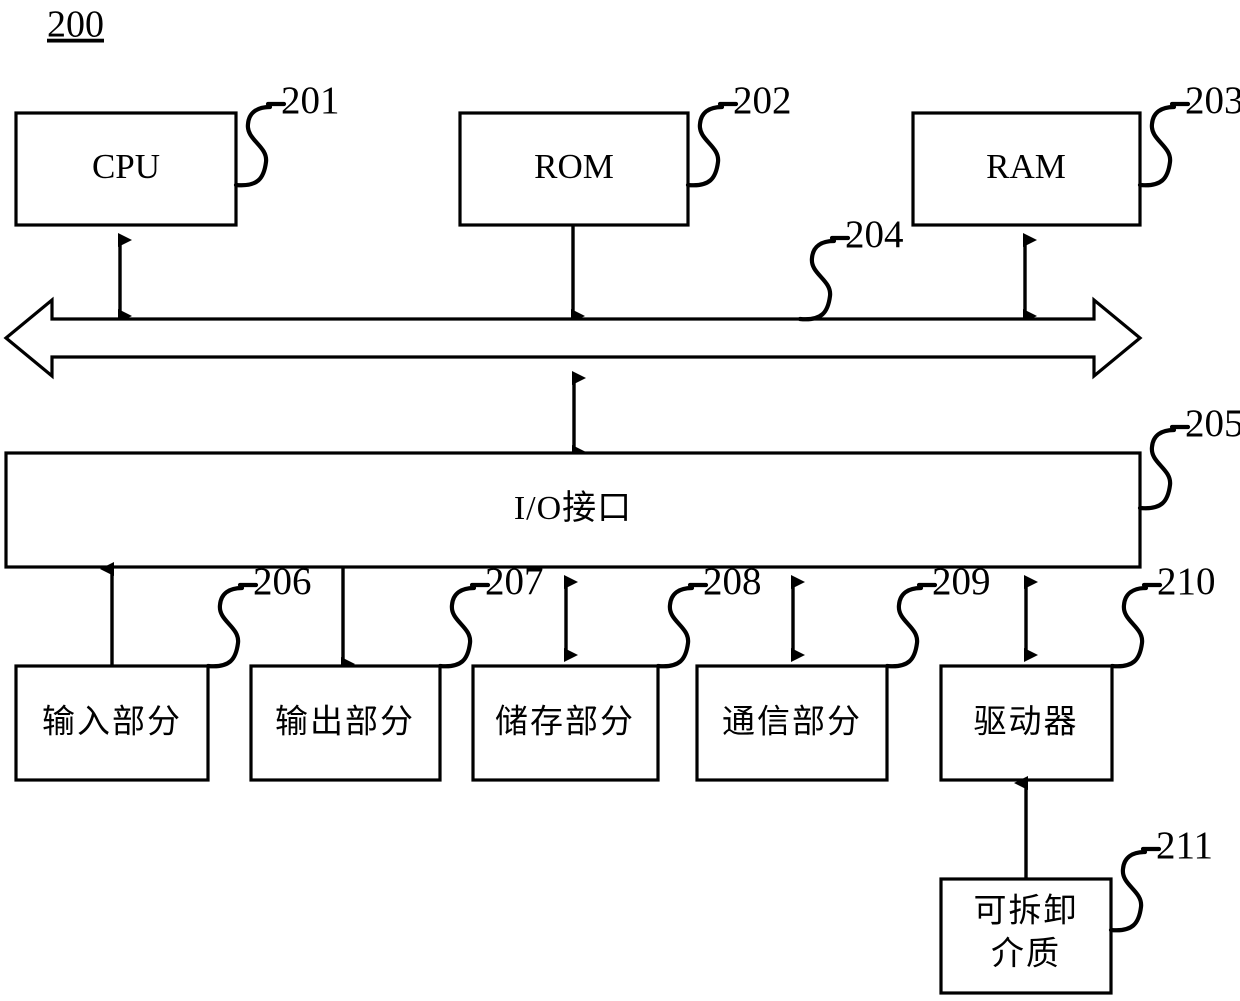 The width and height of the screenshot is (1240, 1001). I want to click on ref-leader-202-line, so click(705, 146).